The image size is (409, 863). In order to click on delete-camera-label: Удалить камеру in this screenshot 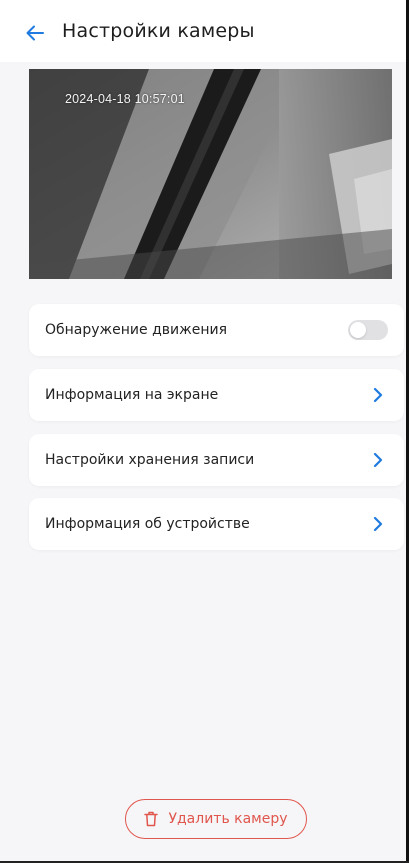, I will do `click(228, 819)`.